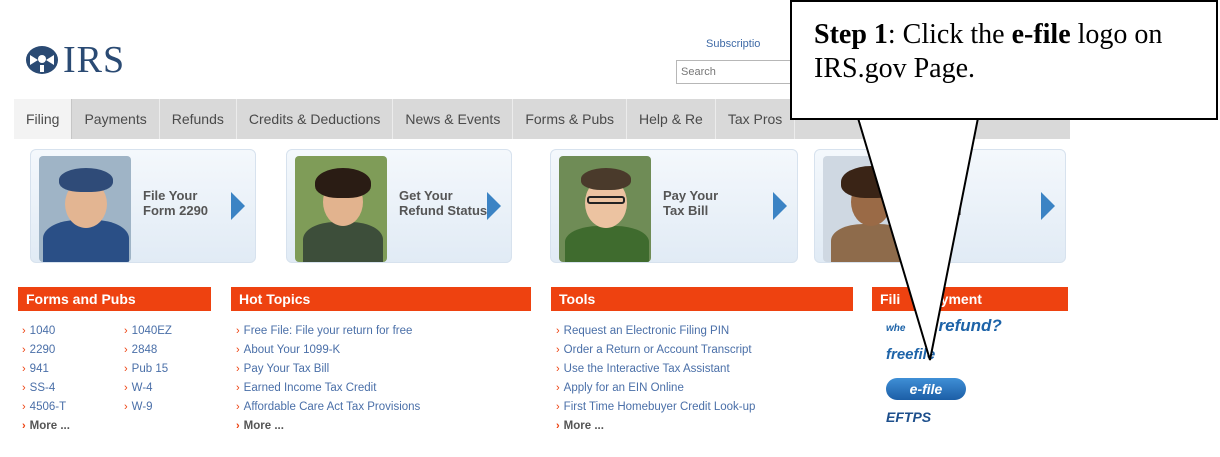 This screenshot has height=457, width=1220. I want to click on student-photo, so click(605, 209).